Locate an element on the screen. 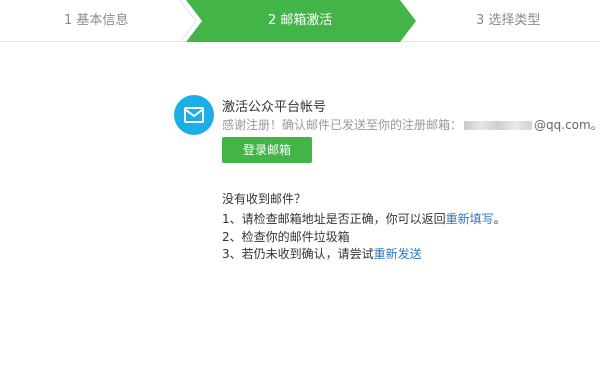 The height and width of the screenshot is (378, 600). help-item-resend: 3、若仍未收到确认，请尝试重新发送 is located at coordinates (322, 253).